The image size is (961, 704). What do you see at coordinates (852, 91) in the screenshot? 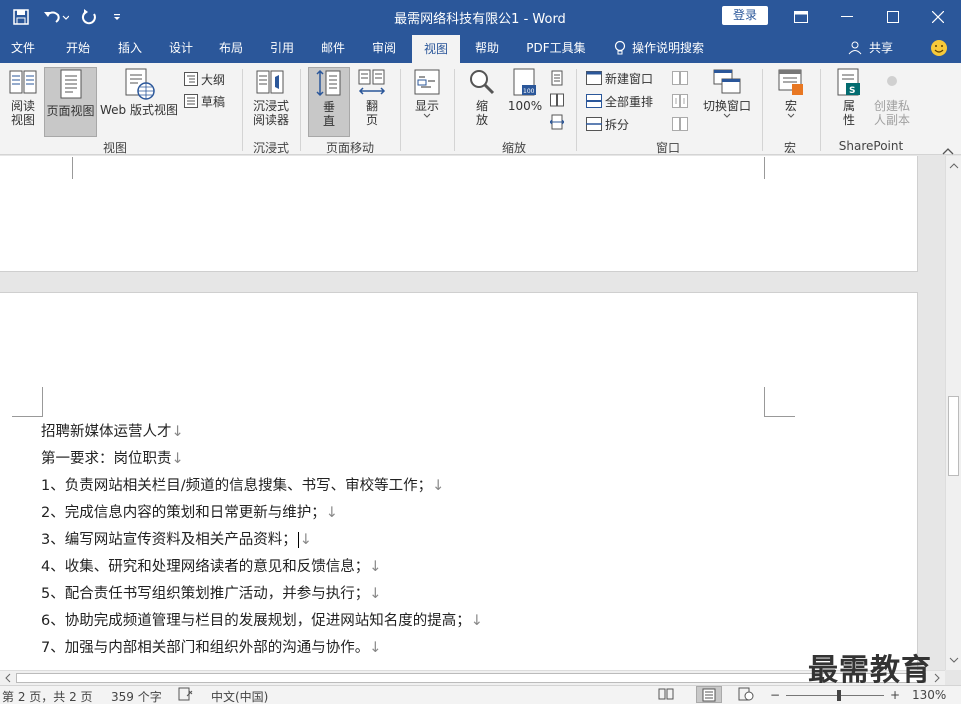
I see `svg-text: S` at bounding box center [852, 91].